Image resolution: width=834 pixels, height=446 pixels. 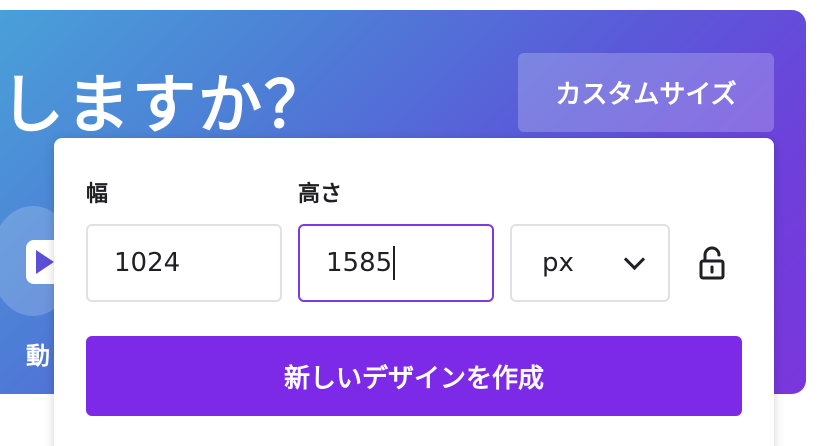 I want to click on play-icon, so click(x=45, y=262).